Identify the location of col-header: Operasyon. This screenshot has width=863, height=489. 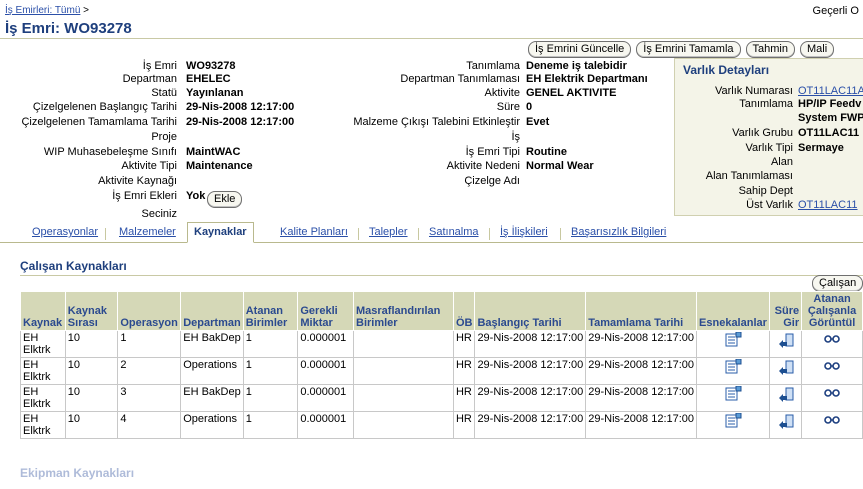
(149, 311).